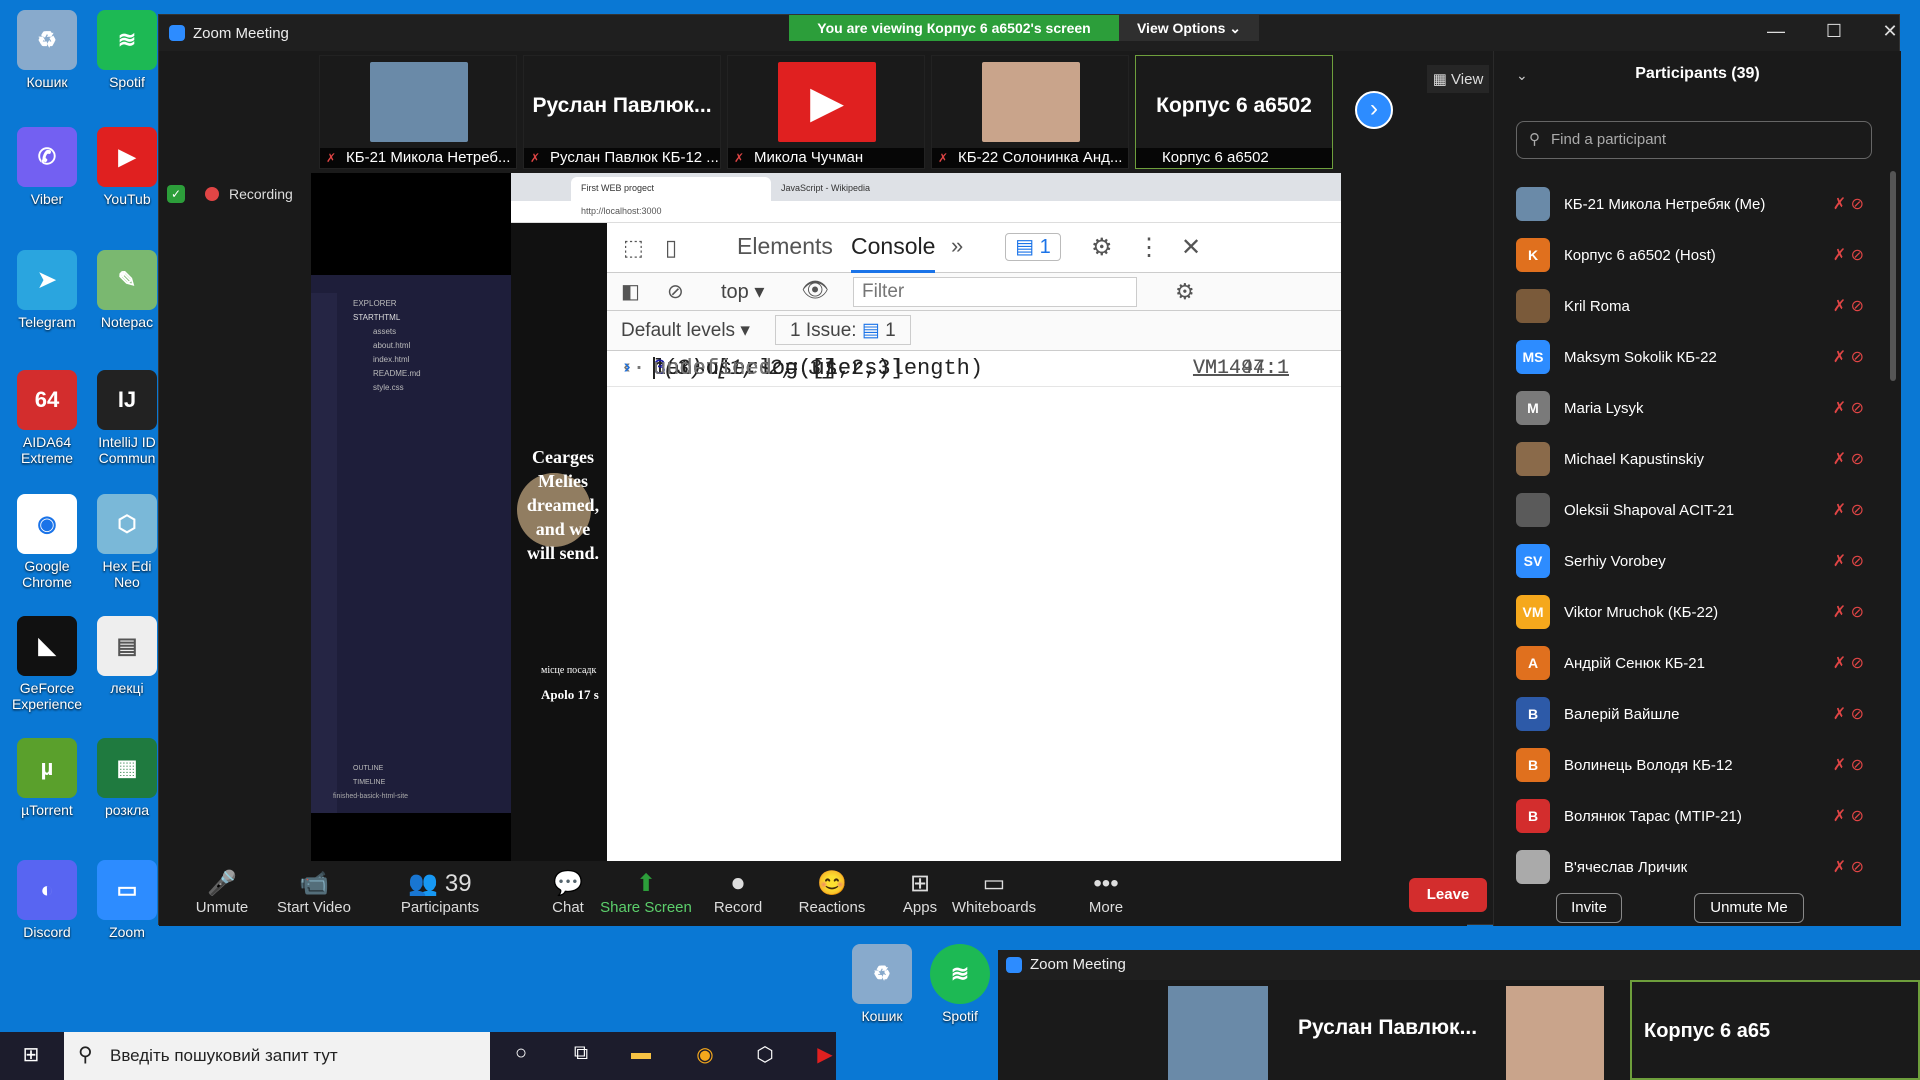 The height and width of the screenshot is (1080, 1920). Describe the element at coordinates (738, 892) in the screenshot. I see `record-button: ⏺ Record` at that location.